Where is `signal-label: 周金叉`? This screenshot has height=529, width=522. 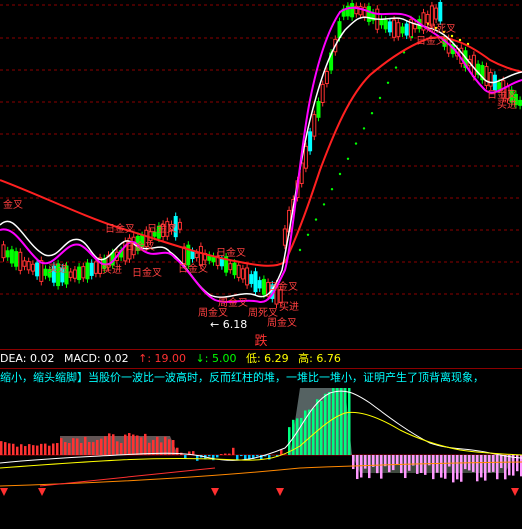 signal-label: 周金叉 is located at coordinates (282, 322).